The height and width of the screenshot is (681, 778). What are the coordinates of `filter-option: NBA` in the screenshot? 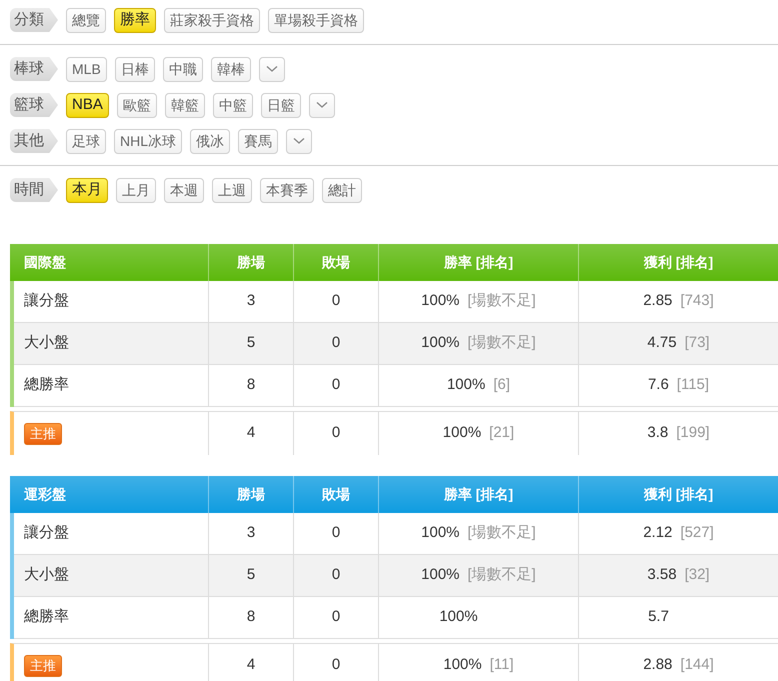 It's located at (87, 105).